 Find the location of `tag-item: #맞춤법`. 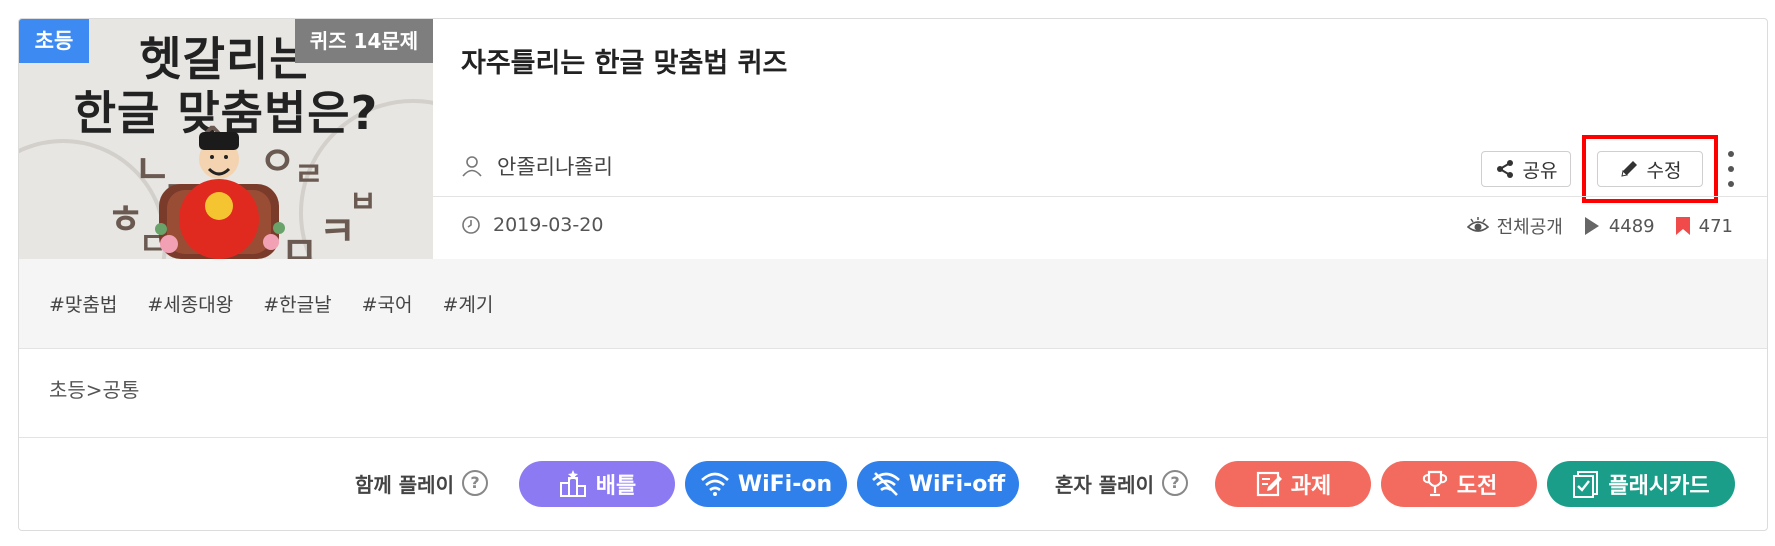

tag-item: #맞춤법 is located at coordinates (83, 303).